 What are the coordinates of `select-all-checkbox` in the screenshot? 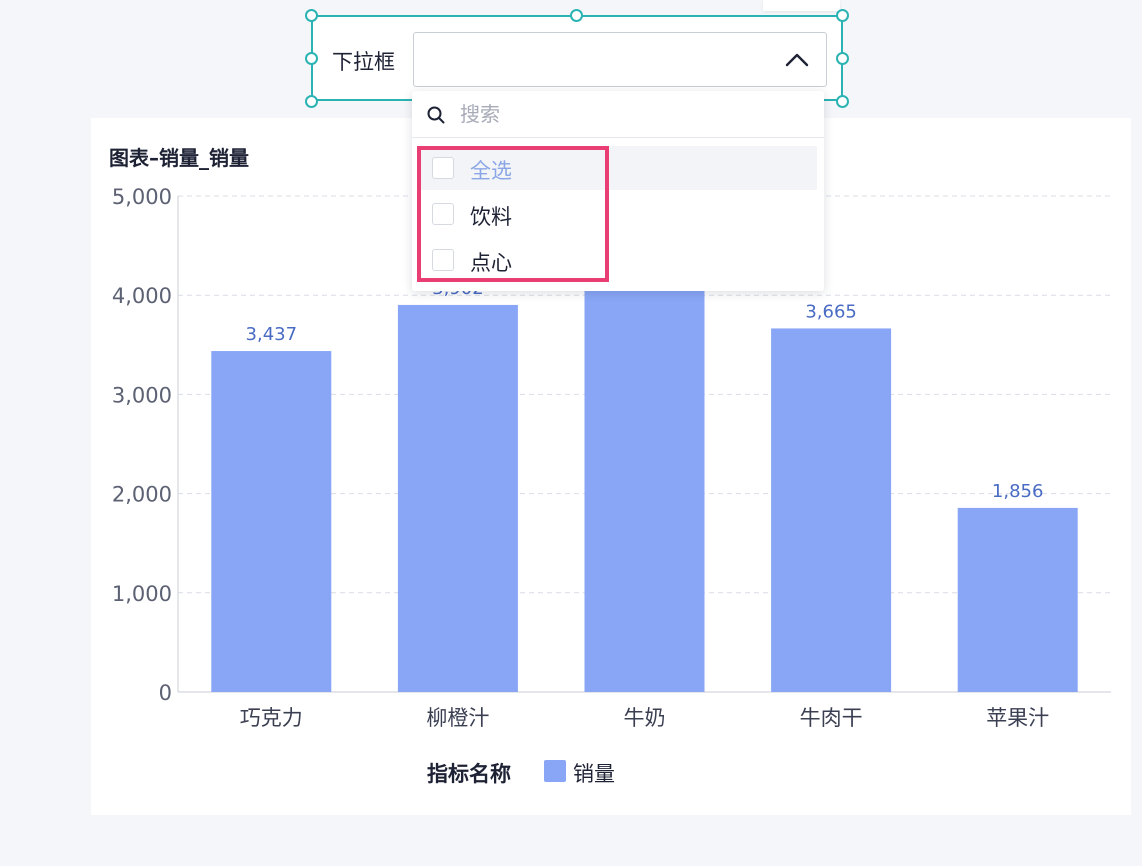 It's located at (443, 168).